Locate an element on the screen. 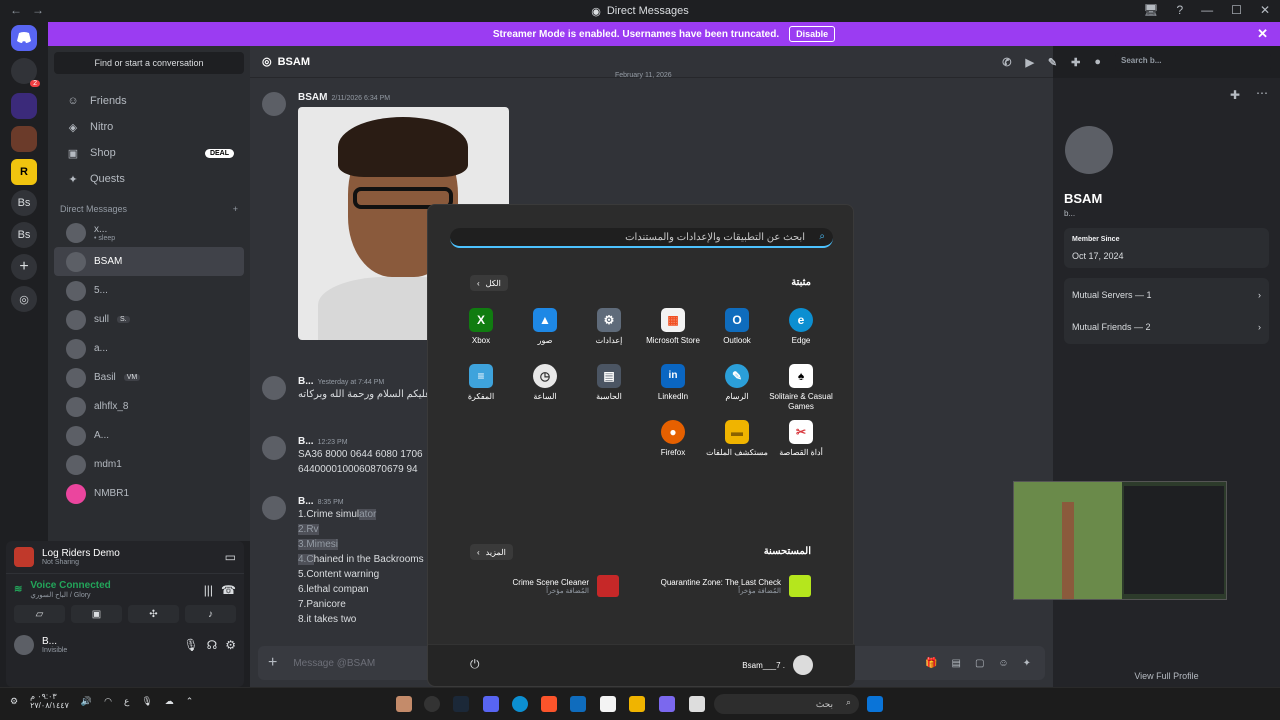 The image size is (1280, 720). start-user: Bsam___7 . is located at coordinates (777, 665).